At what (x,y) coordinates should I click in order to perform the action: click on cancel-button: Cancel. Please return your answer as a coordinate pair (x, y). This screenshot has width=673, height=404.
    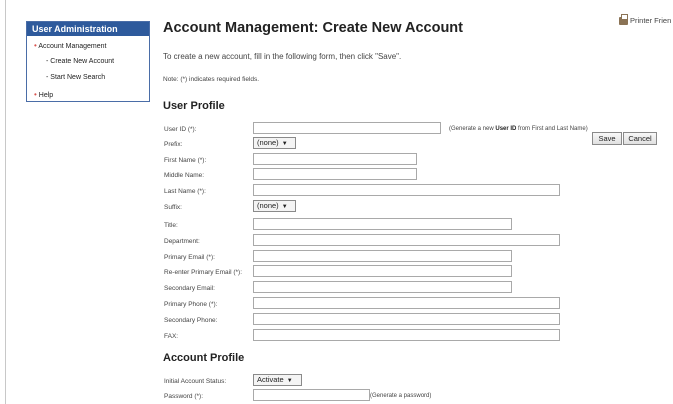
    Looking at the image, I should click on (640, 138).